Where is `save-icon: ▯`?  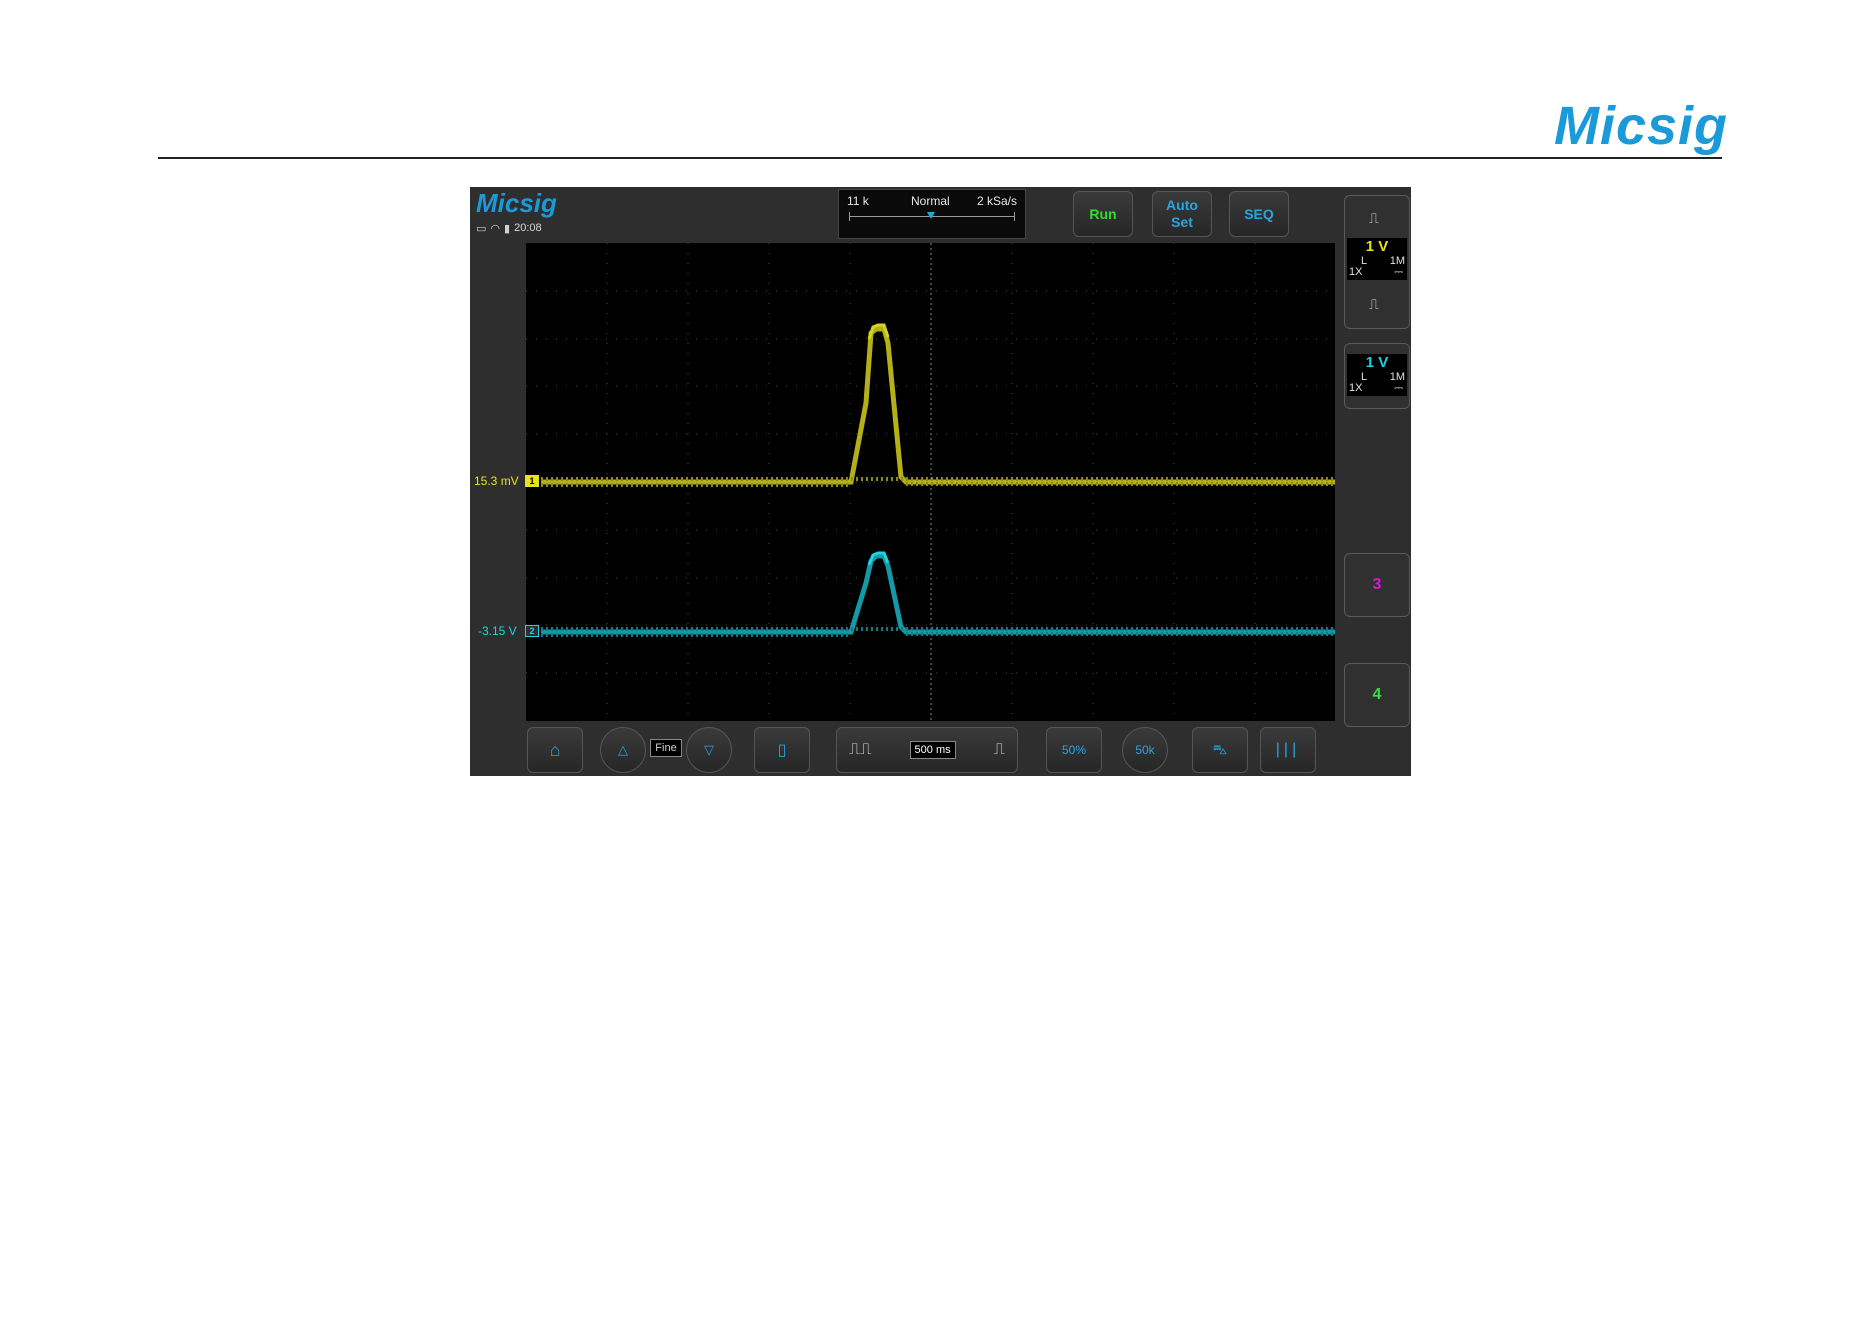 save-icon: ▯ is located at coordinates (782, 750).